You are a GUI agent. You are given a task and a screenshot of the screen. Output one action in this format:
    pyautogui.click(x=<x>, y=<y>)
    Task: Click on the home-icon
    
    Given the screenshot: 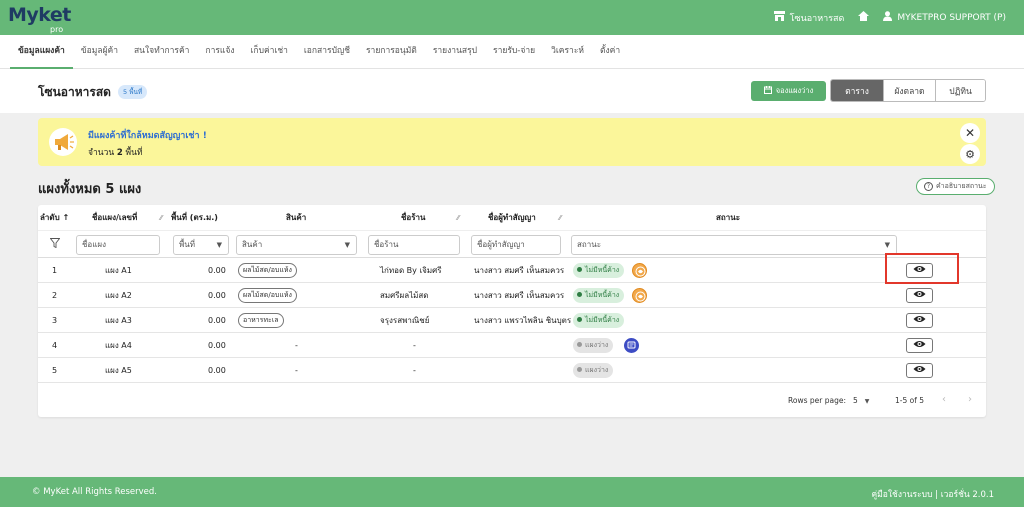 What is the action you would take?
    pyautogui.click(x=864, y=17)
    